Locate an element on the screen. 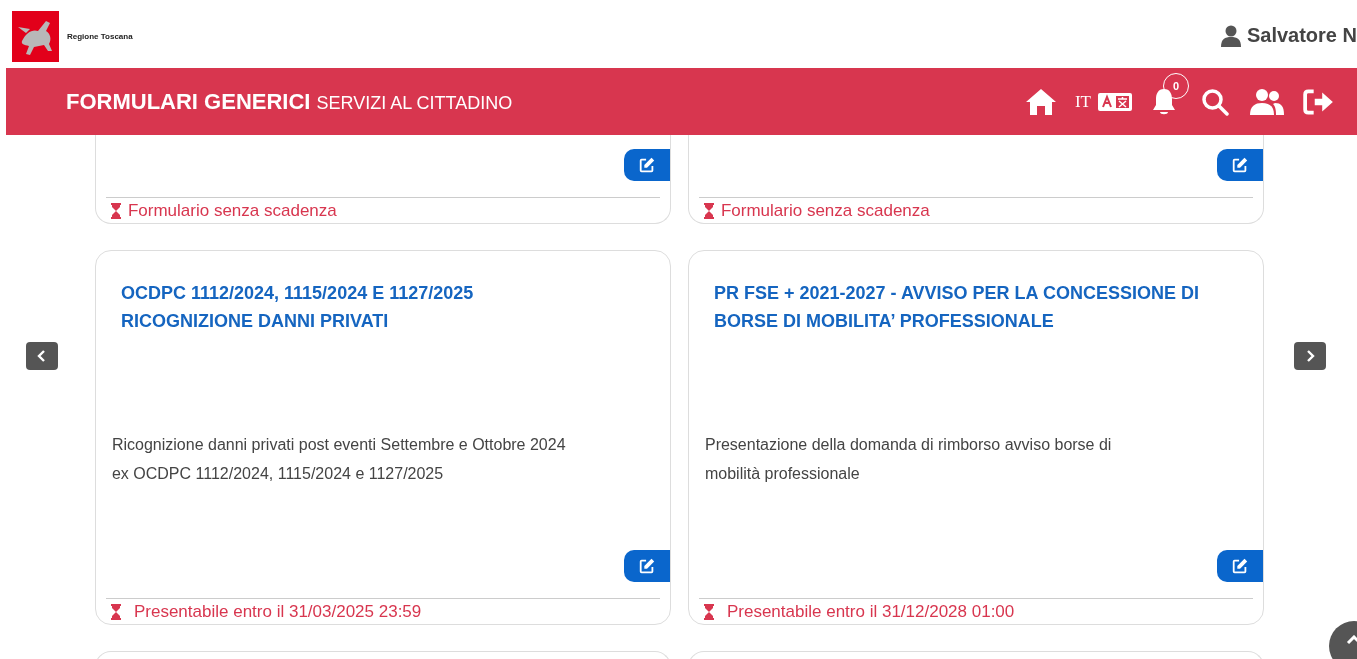  language-code: IT is located at coordinates (1082, 101).